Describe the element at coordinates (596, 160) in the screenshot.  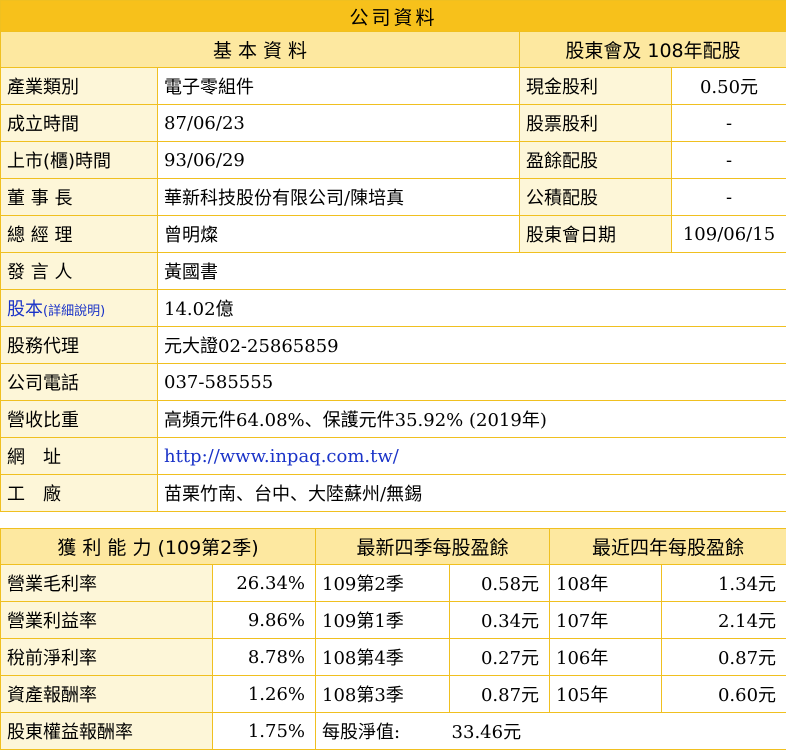
I see `row-label-earnings-dividend: 盈餘配股` at that location.